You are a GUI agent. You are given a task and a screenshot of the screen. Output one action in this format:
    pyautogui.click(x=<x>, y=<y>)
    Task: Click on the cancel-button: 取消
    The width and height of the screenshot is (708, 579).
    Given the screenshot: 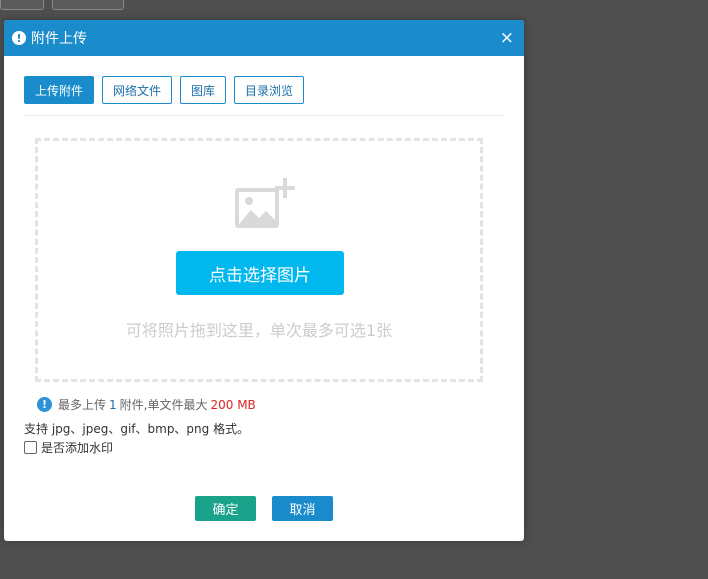 What is the action you would take?
    pyautogui.click(x=302, y=508)
    